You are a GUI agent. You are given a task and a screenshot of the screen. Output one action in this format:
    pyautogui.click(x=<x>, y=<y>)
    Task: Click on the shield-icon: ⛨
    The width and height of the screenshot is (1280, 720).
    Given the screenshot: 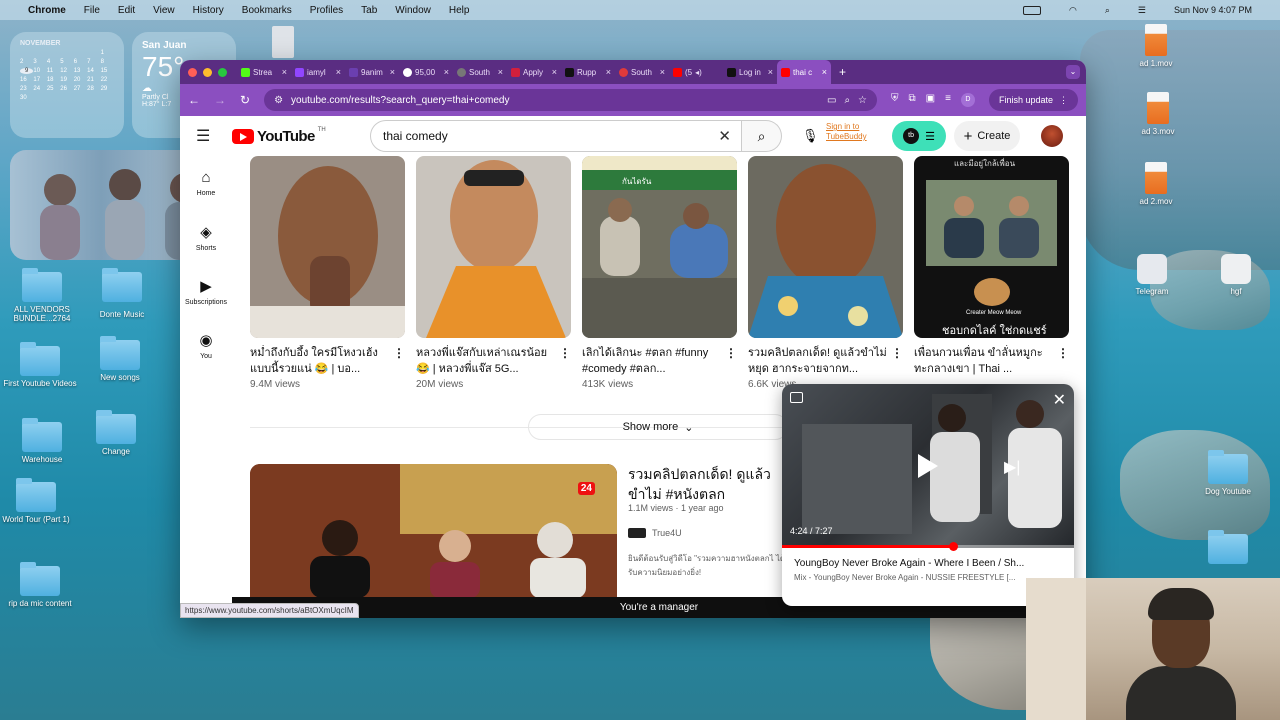 What is the action you would take?
    pyautogui.click(x=895, y=100)
    